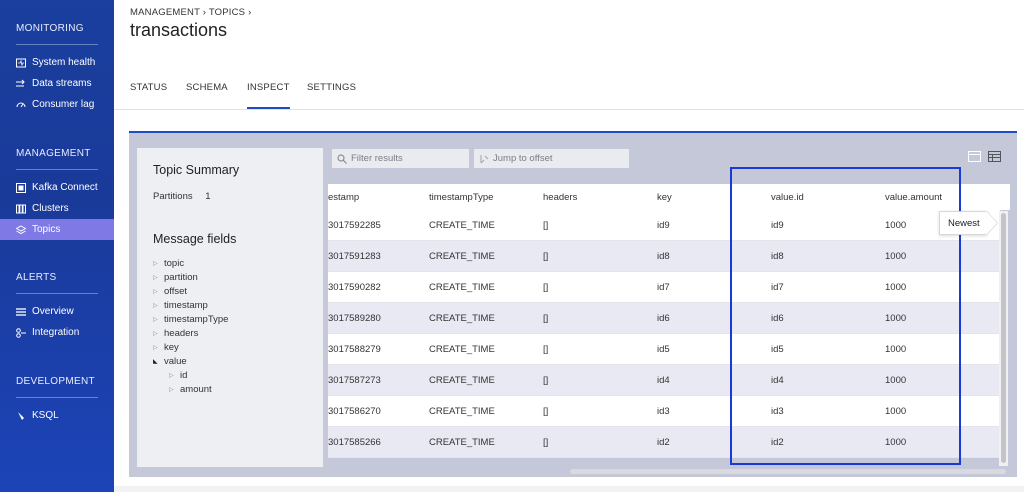 The width and height of the screenshot is (1024, 492). What do you see at coordinates (190, 319) in the screenshot?
I see `field-timestamptype: ▷ timestampType` at bounding box center [190, 319].